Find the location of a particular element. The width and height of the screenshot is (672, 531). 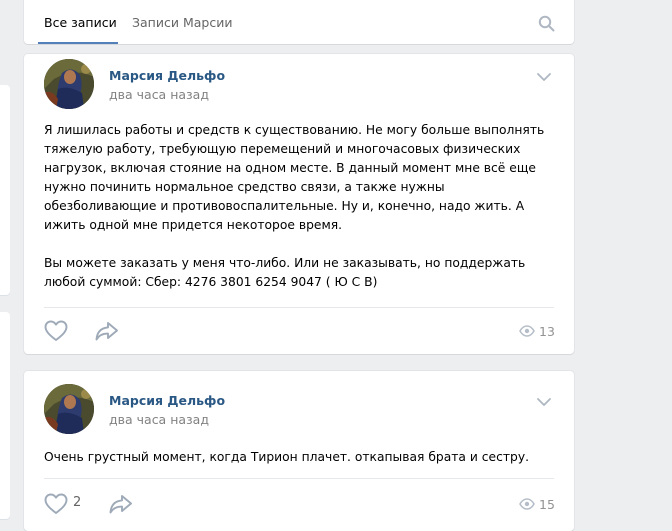

tab-all-posts: Все записи is located at coordinates (80, 23).